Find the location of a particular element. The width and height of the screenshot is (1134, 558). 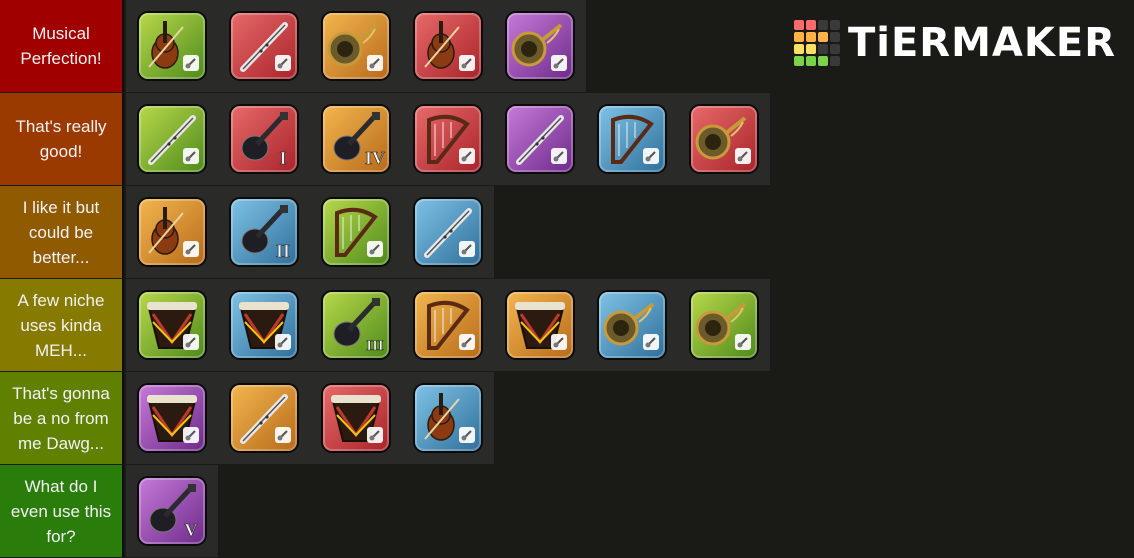

tier-items: III is located at coordinates (629, 325).